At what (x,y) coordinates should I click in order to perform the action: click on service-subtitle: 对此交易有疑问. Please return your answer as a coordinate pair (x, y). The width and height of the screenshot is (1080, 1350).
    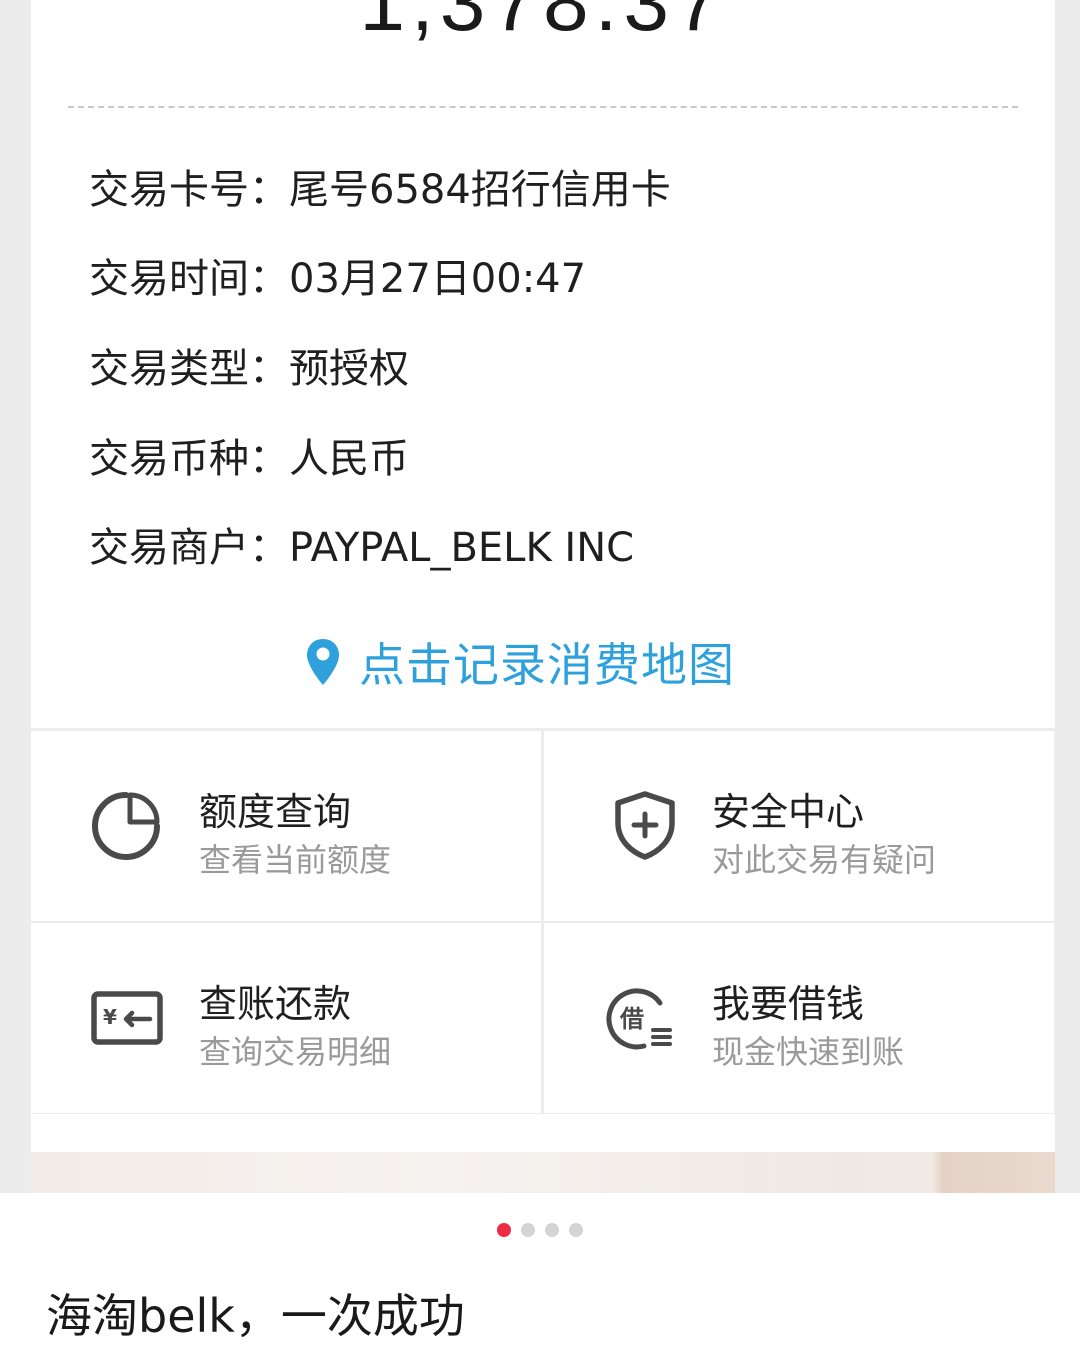
    Looking at the image, I should click on (824, 860).